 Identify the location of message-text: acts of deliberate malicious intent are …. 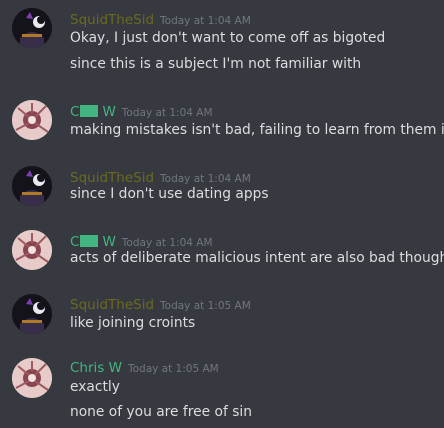
(257, 258).